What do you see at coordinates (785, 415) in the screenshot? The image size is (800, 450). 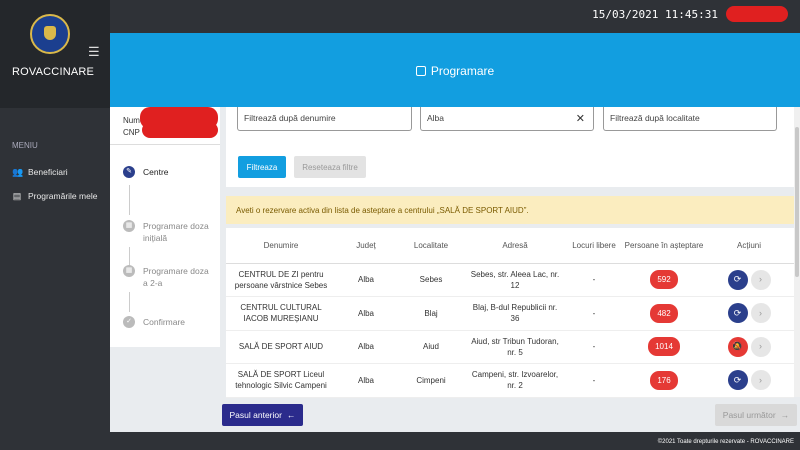 I see `arrow-right-icon: →` at bounding box center [785, 415].